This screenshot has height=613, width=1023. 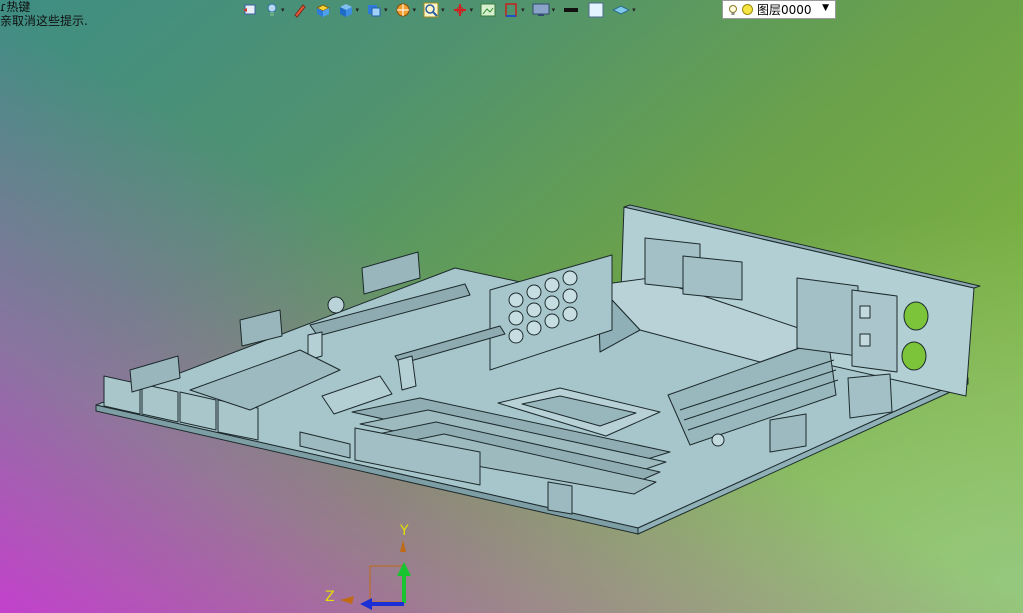 What do you see at coordinates (560, 498) in the screenshot?
I see `front-header` at bounding box center [560, 498].